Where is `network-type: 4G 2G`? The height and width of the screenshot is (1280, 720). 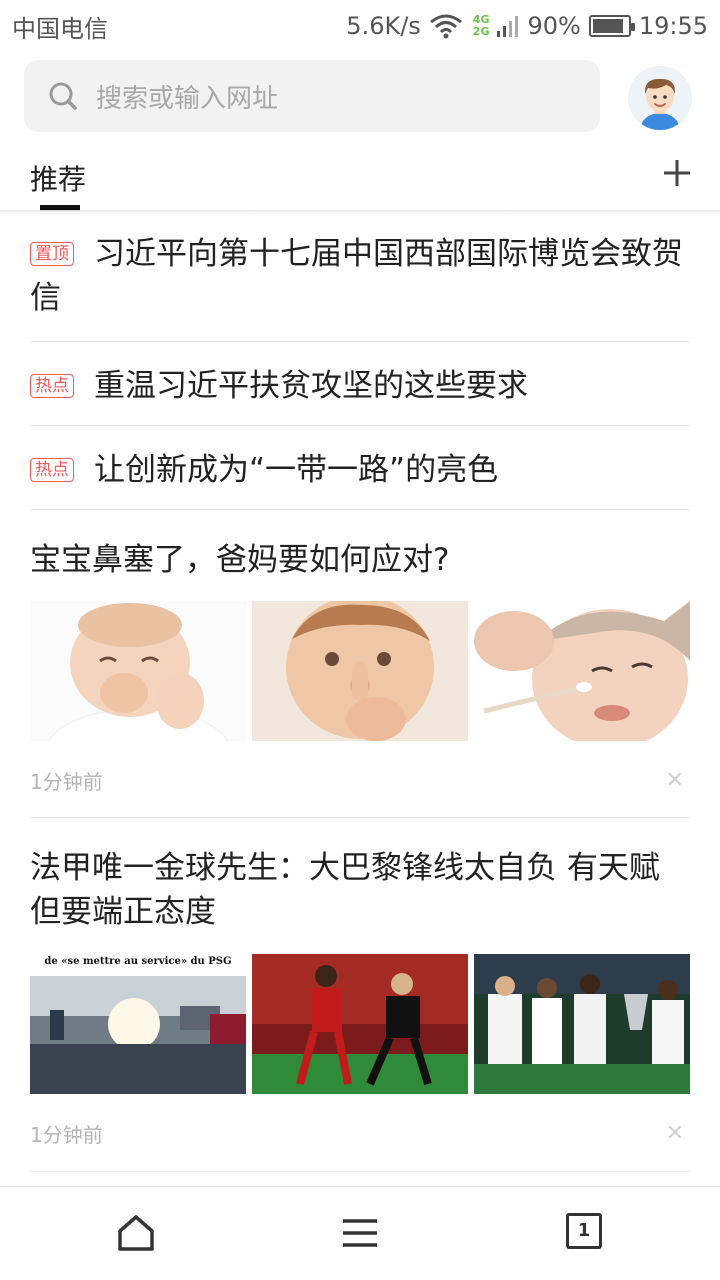 network-type: 4G 2G is located at coordinates (481, 26).